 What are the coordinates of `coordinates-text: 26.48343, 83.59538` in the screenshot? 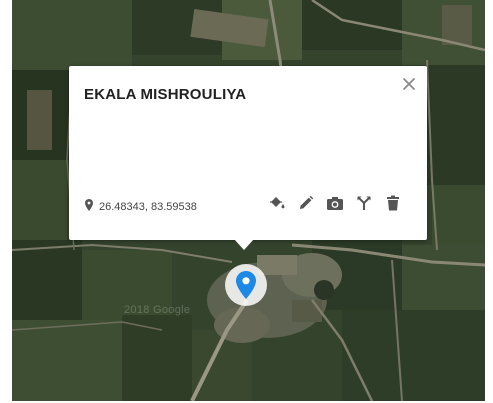 It's located at (148, 206).